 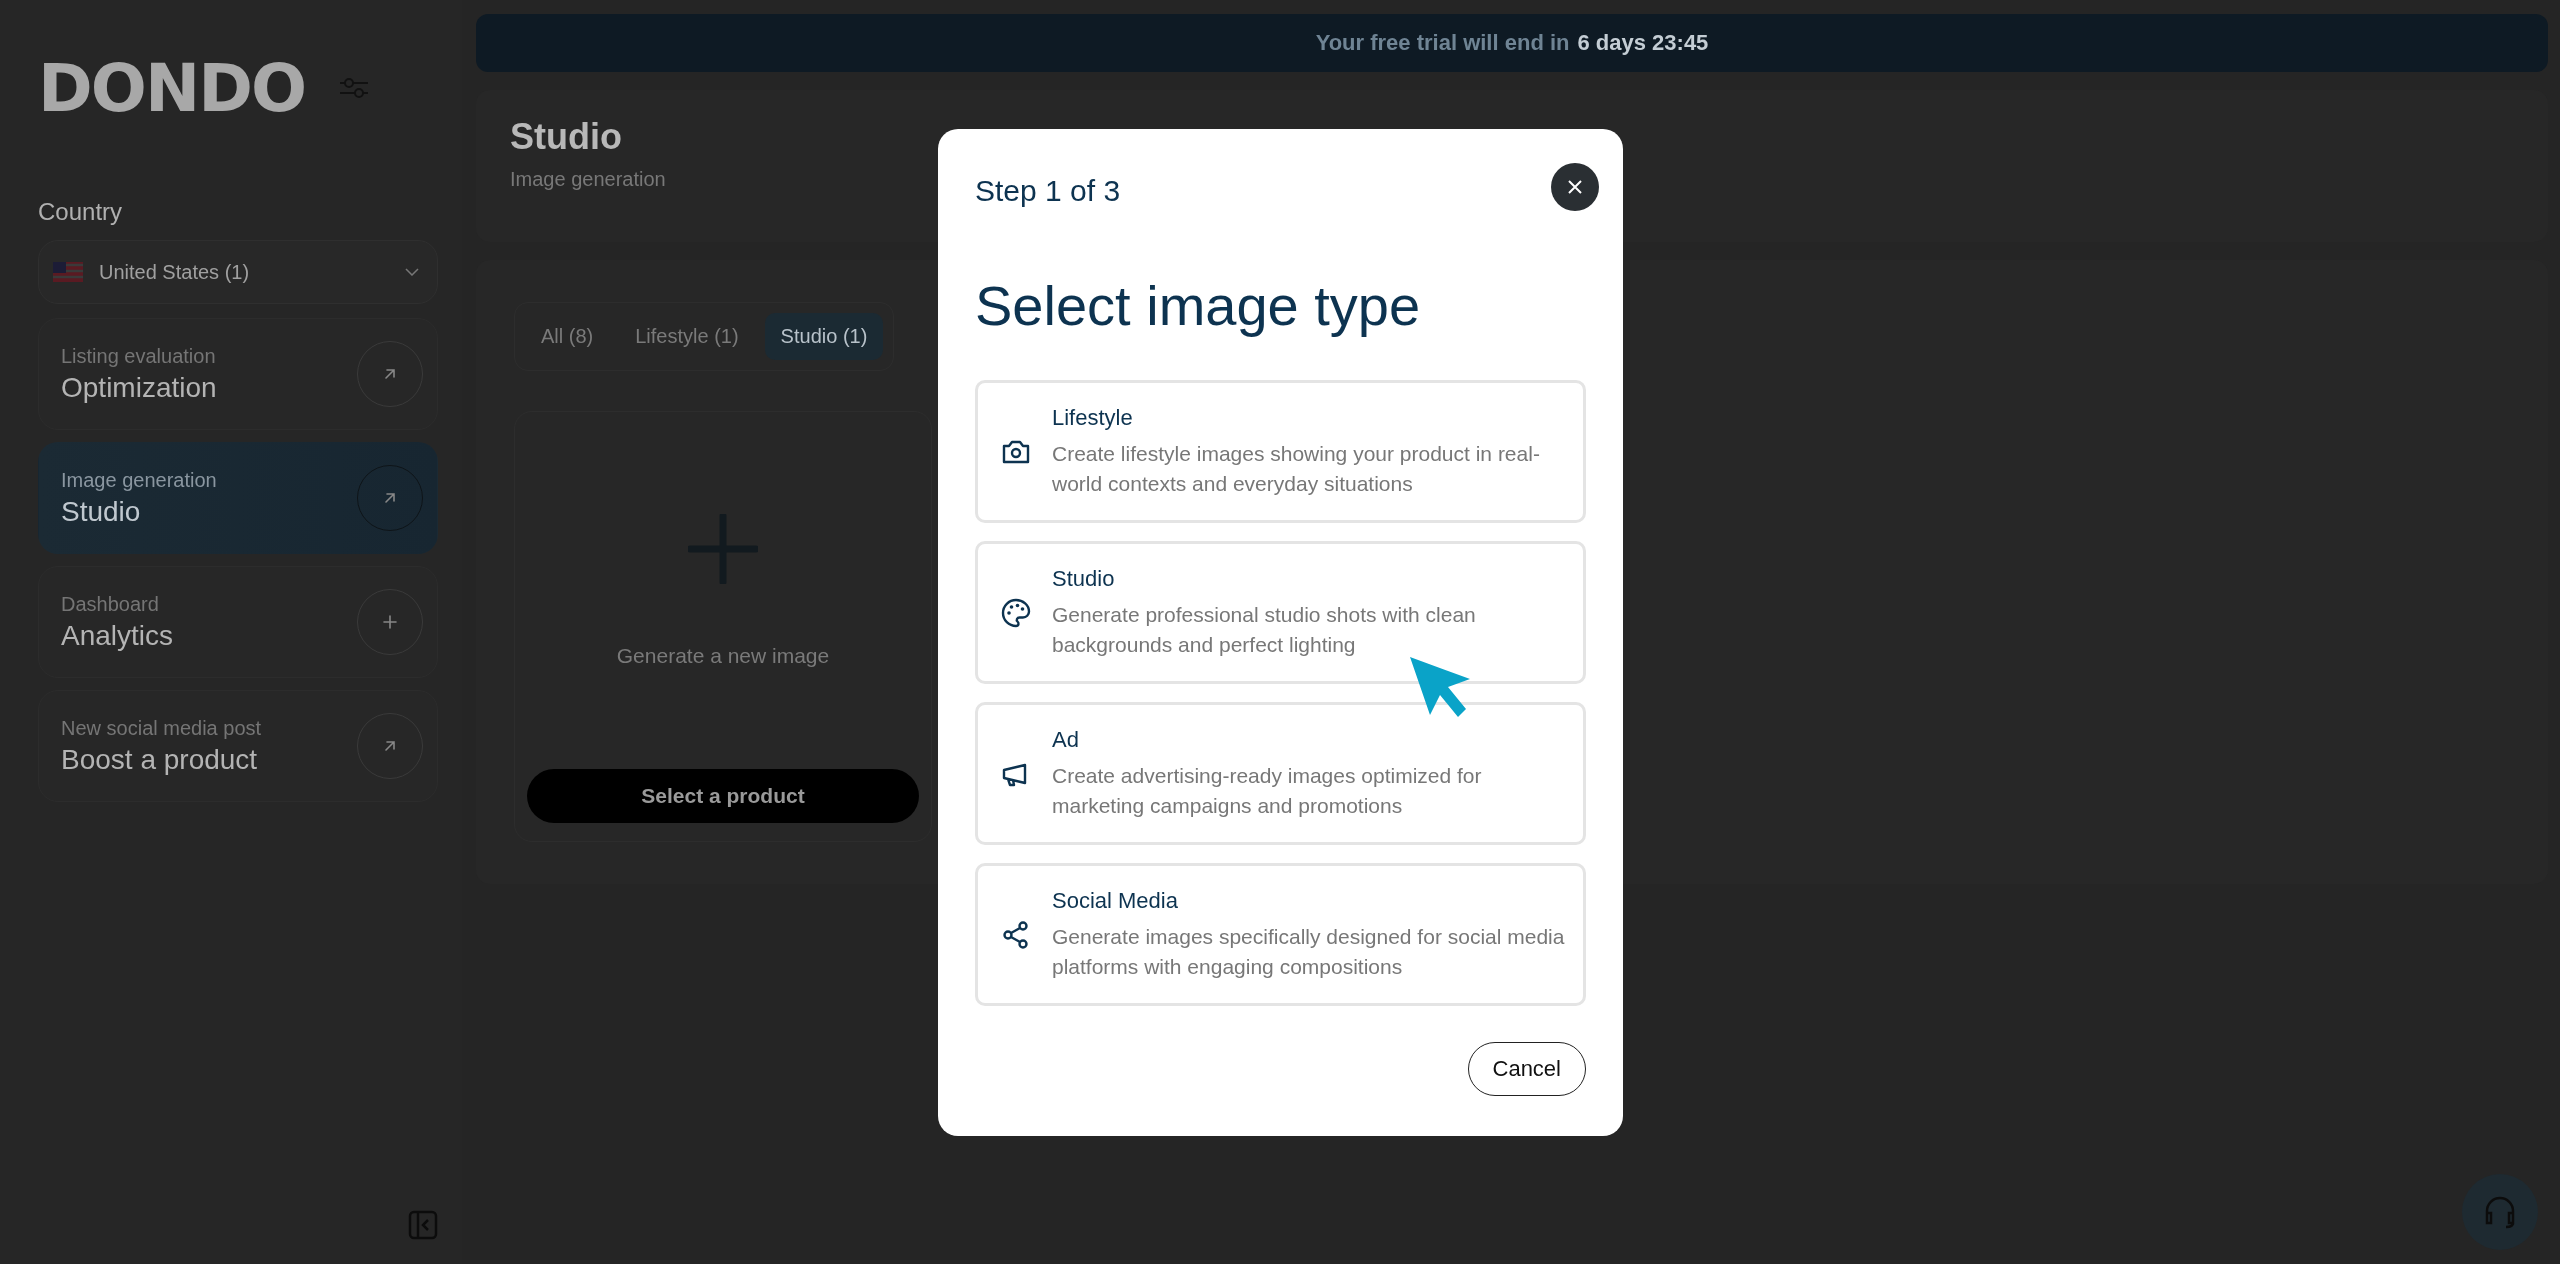 What do you see at coordinates (161, 728) in the screenshot?
I see `nav-card-subtitle: New social media post` at bounding box center [161, 728].